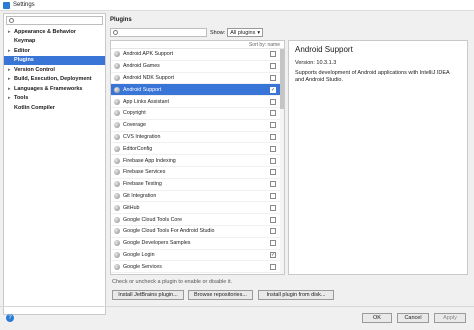  What do you see at coordinates (24, 60) in the screenshot?
I see `sidebar-item-label: Plugins` at bounding box center [24, 60].